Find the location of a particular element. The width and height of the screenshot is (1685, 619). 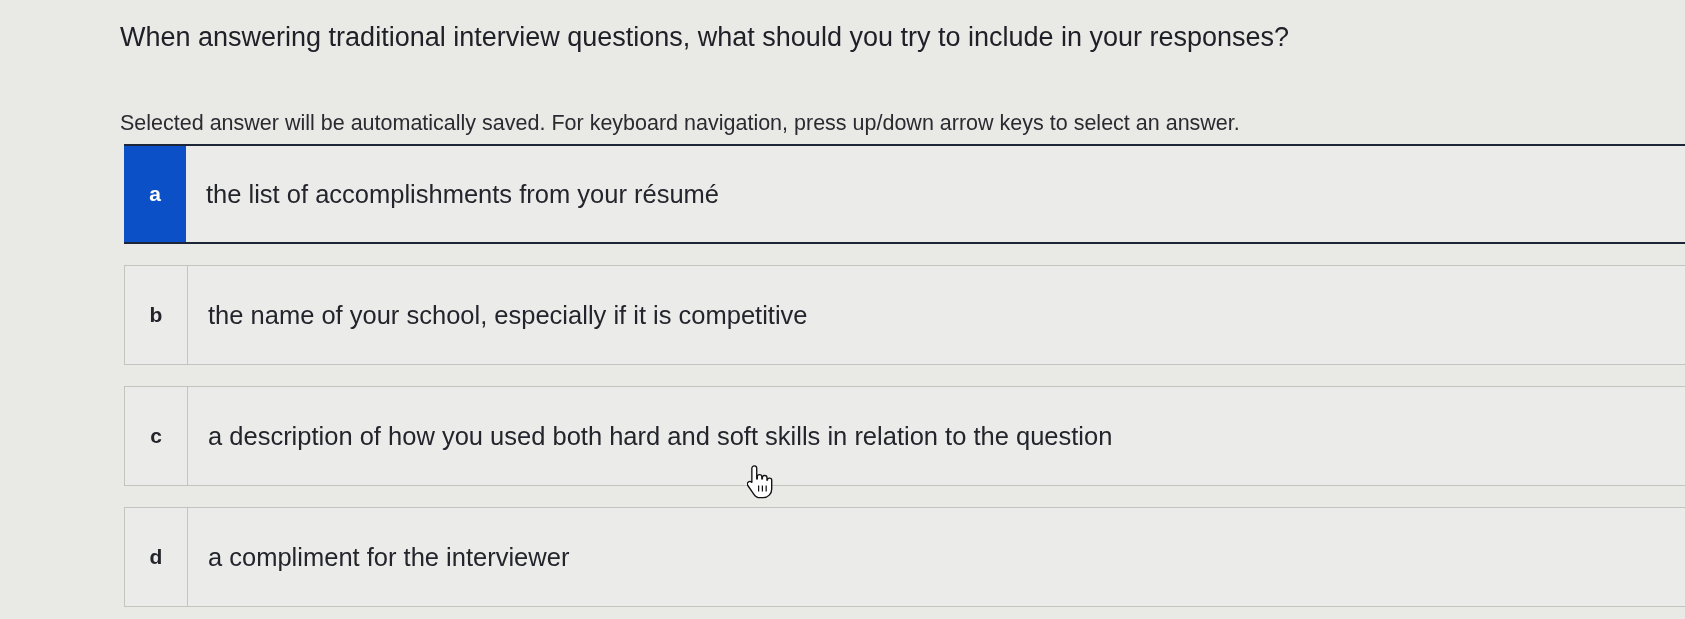

option-letter: a is located at coordinates (155, 194).